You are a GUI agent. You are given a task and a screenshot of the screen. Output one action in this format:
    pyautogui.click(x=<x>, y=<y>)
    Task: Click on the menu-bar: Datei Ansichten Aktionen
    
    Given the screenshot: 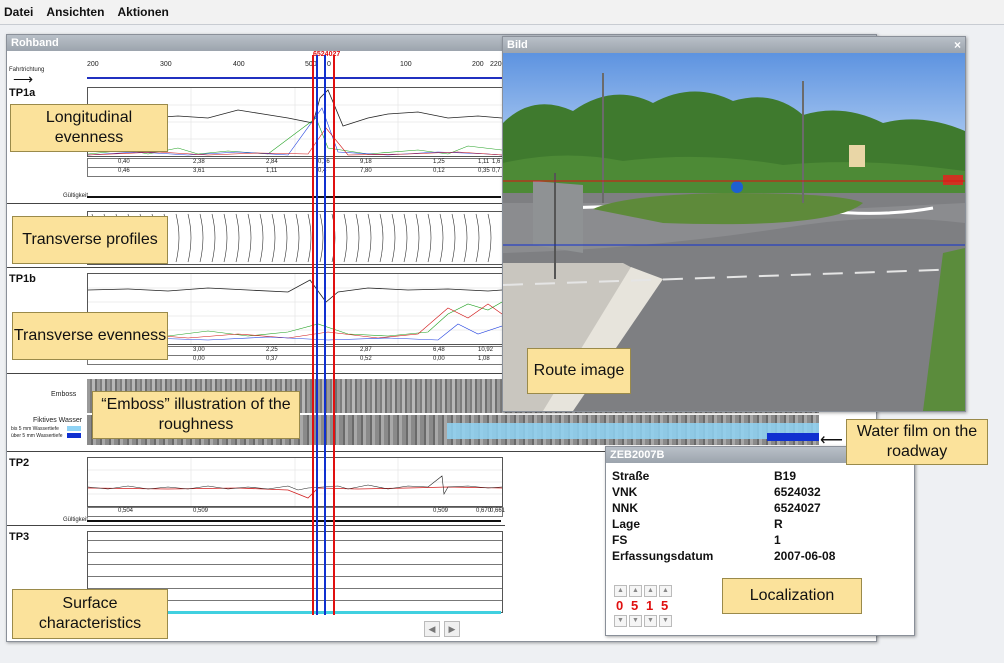 What is the action you would take?
    pyautogui.click(x=502, y=12)
    